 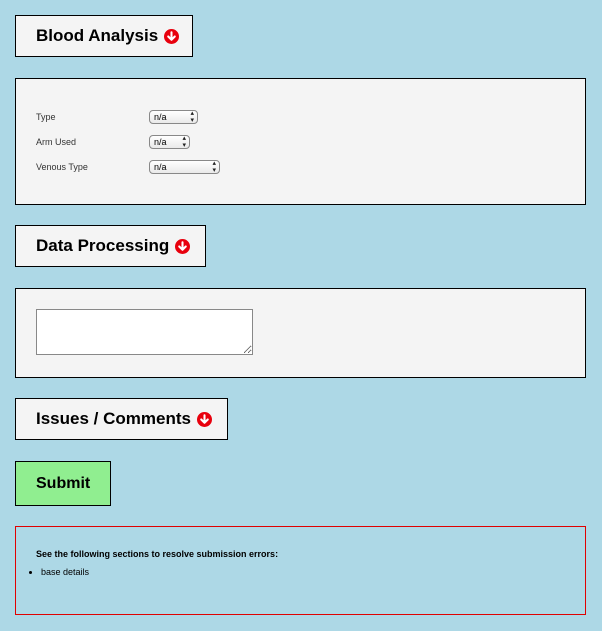 I want to click on arm-used-label: Arm Used, so click(x=56, y=142).